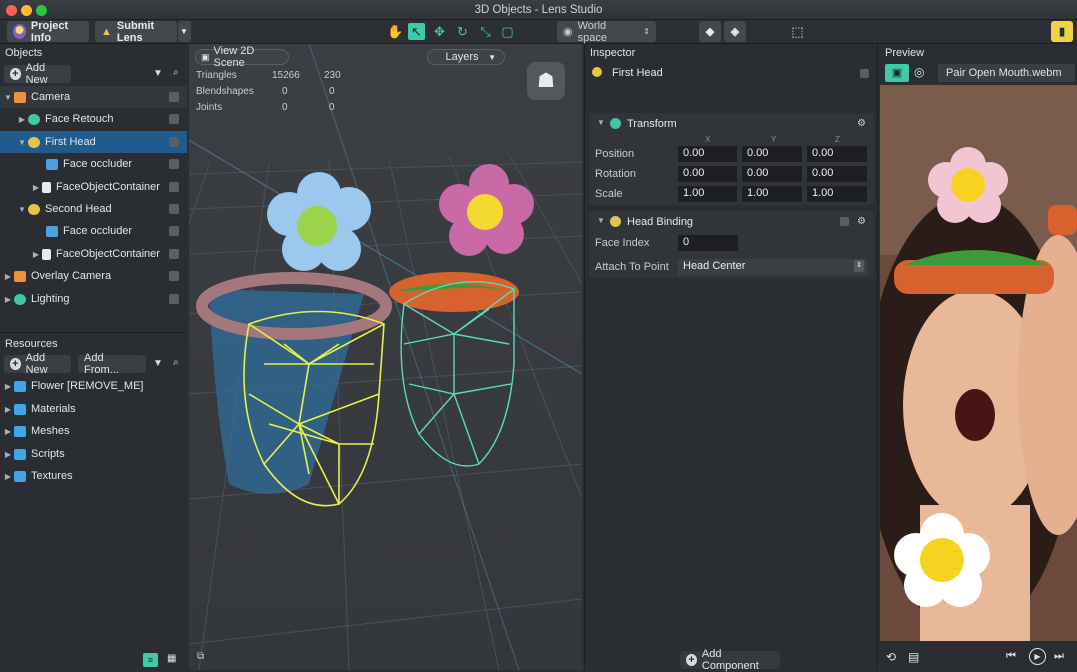 The image size is (1077, 672). What do you see at coordinates (34, 142) in the screenshot?
I see `head-binding-icon` at bounding box center [34, 142].